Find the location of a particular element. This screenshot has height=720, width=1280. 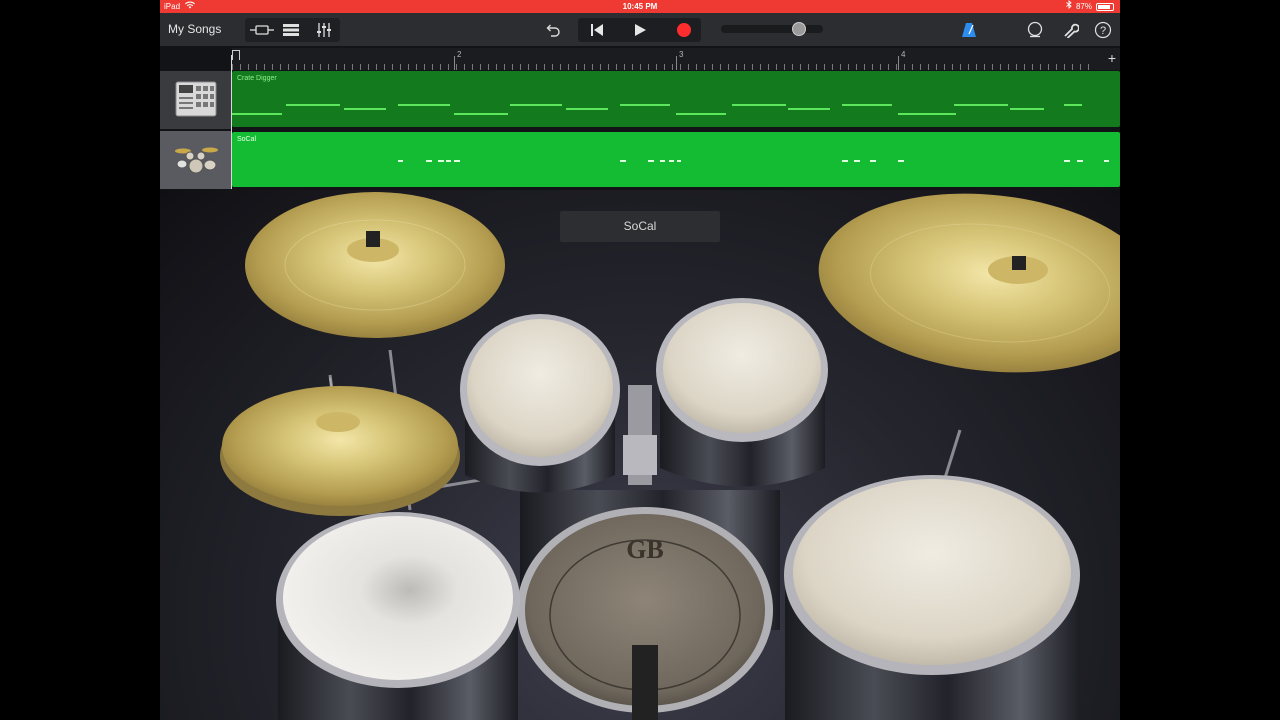

play-icon is located at coordinates (640, 30).